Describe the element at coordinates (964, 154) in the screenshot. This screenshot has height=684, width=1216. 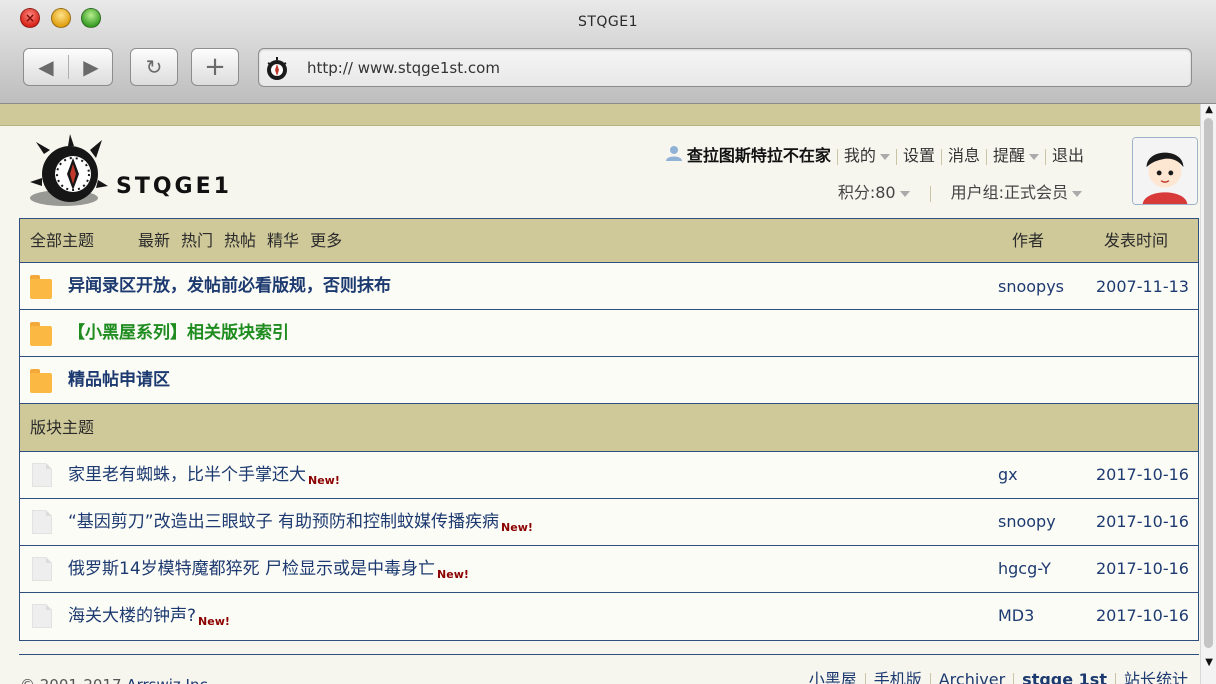
I see `menu-messages: 消息` at that location.